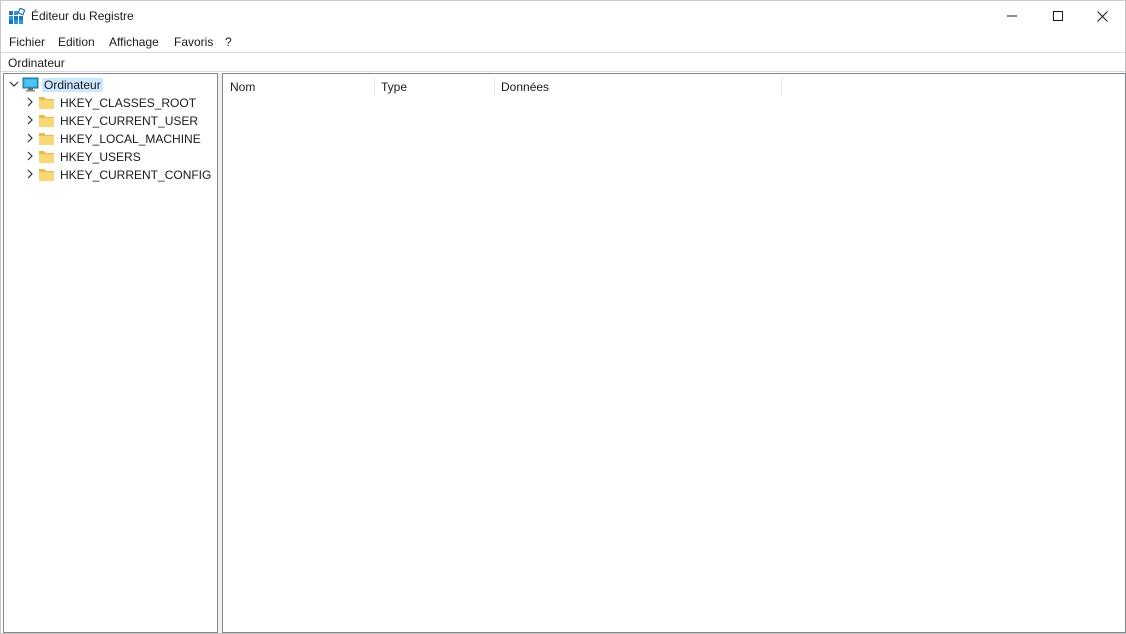  I want to click on tree-label: HKEY_LOCAL_MACHINE, so click(130, 139).